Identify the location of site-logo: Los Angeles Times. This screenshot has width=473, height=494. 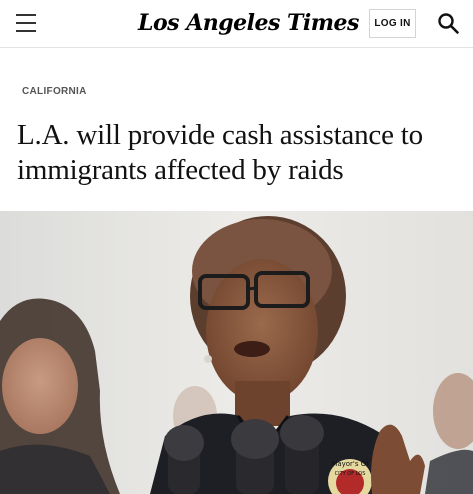
(248, 23).